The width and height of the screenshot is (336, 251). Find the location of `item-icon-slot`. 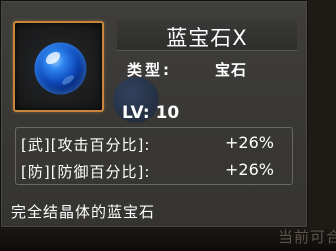

item-icon-slot is located at coordinates (58, 66).